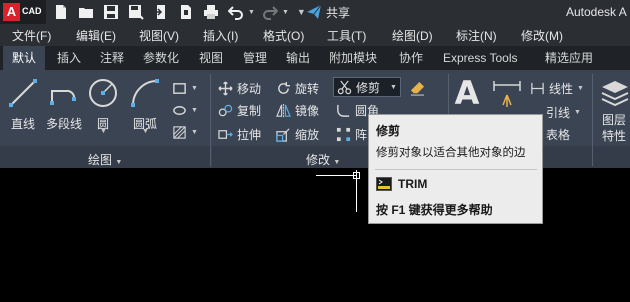 This screenshot has height=302, width=630. Describe the element at coordinates (249, 88) in the screenshot. I see `move-label: 移动` at that location.